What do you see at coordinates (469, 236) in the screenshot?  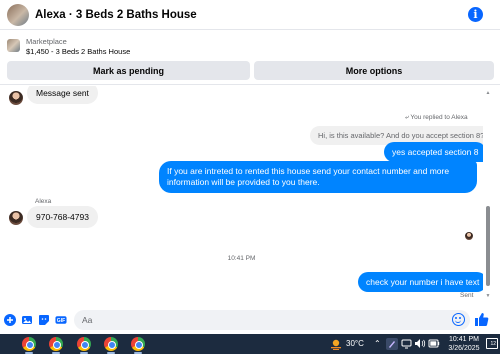 I see `seen-avatar` at bounding box center [469, 236].